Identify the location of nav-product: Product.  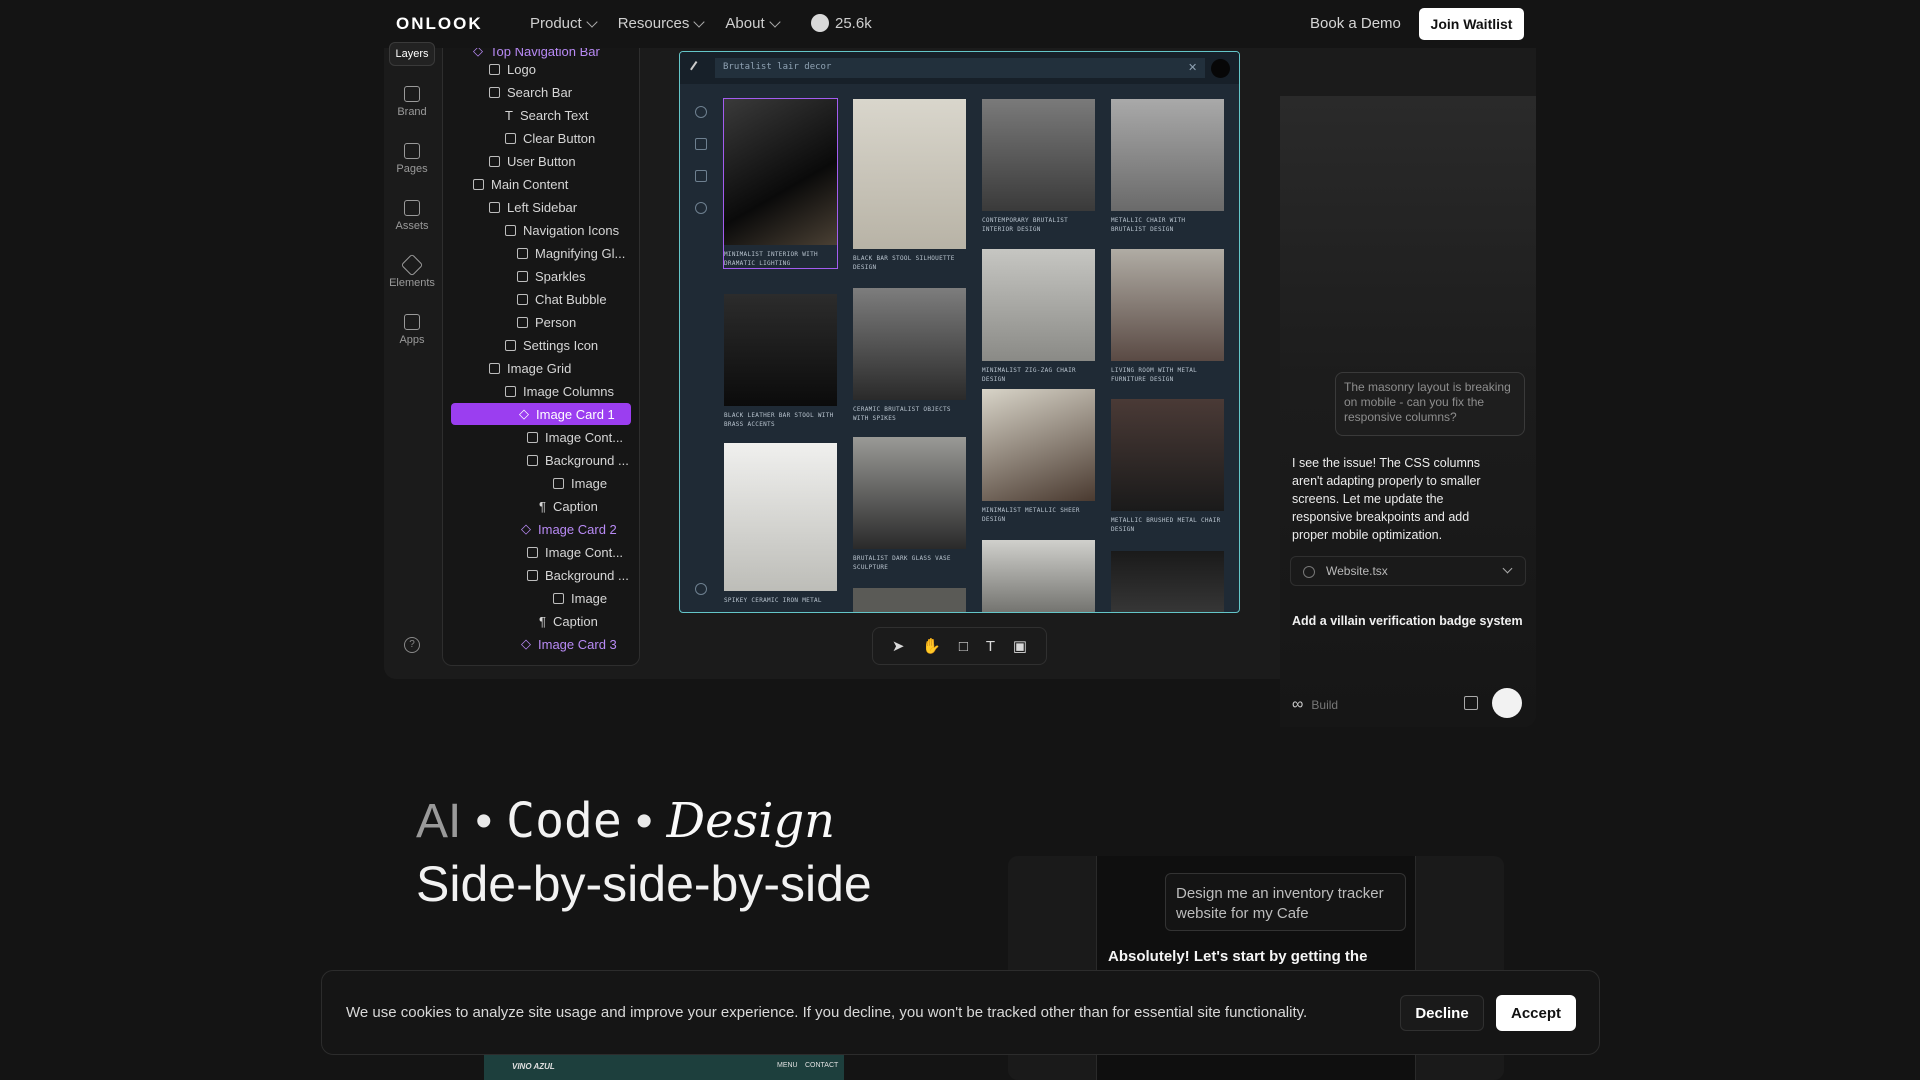
(564, 23).